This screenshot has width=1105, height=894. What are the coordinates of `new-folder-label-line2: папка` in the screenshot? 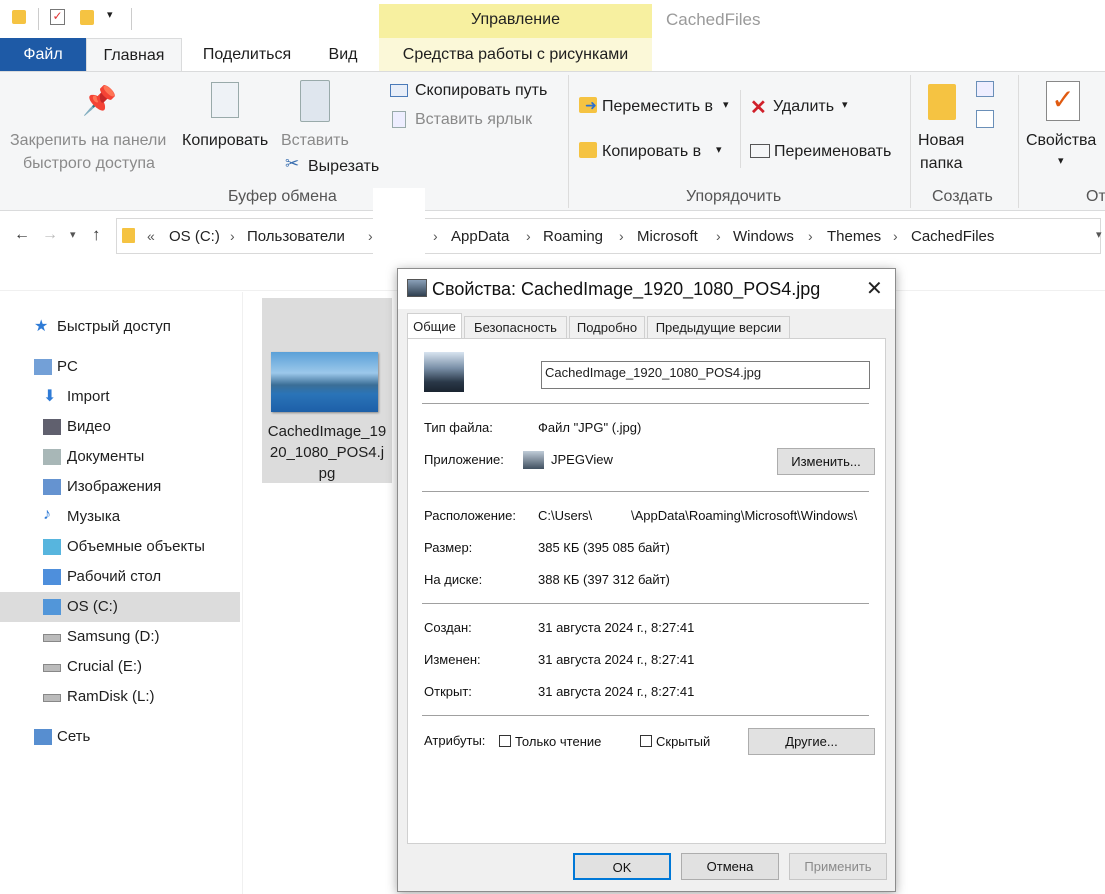 It's located at (941, 164).